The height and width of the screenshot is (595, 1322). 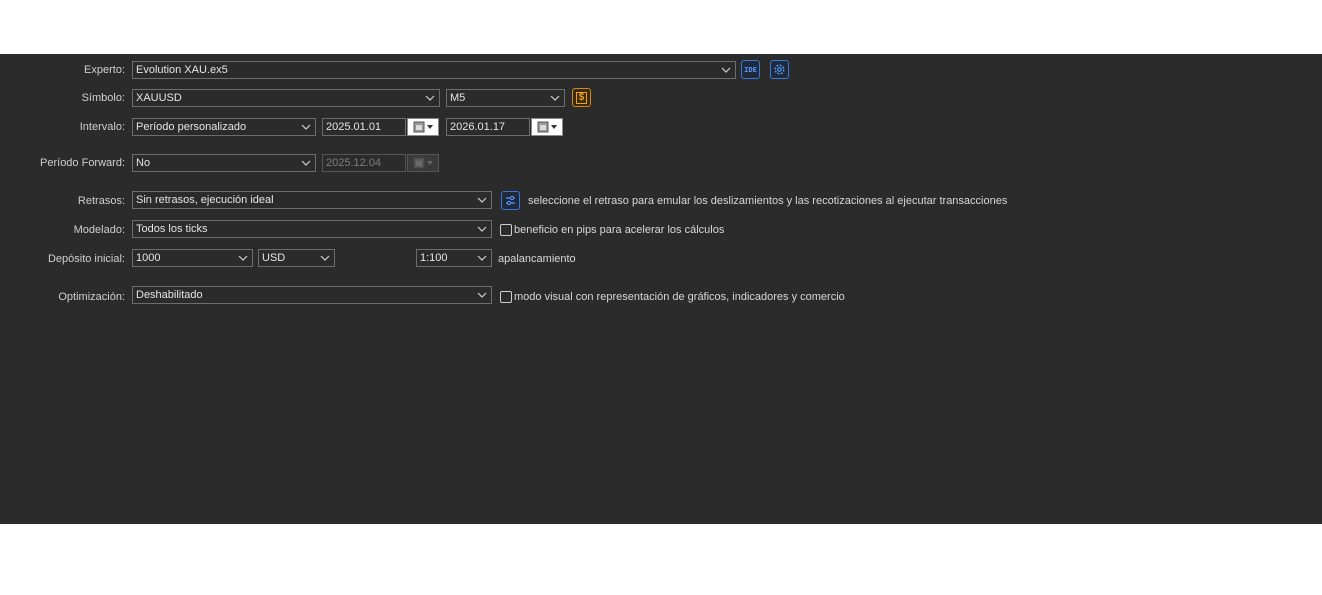 I want to click on symbol-label: Símbolo:, so click(x=103, y=98).